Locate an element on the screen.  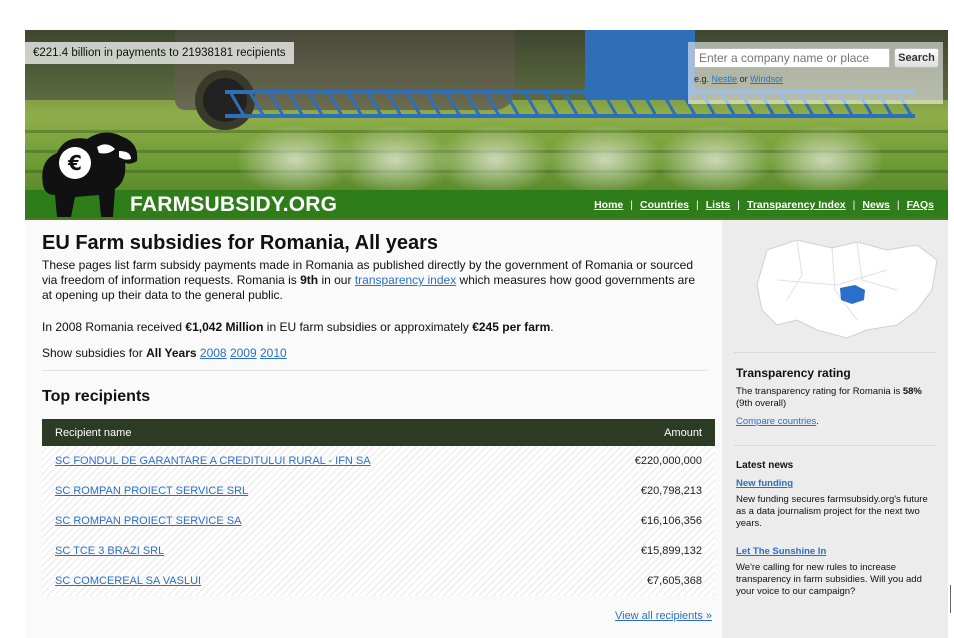
recipient-link: SC ROMPAN PROIECT SERVICE SRL is located at coordinates (151, 491).